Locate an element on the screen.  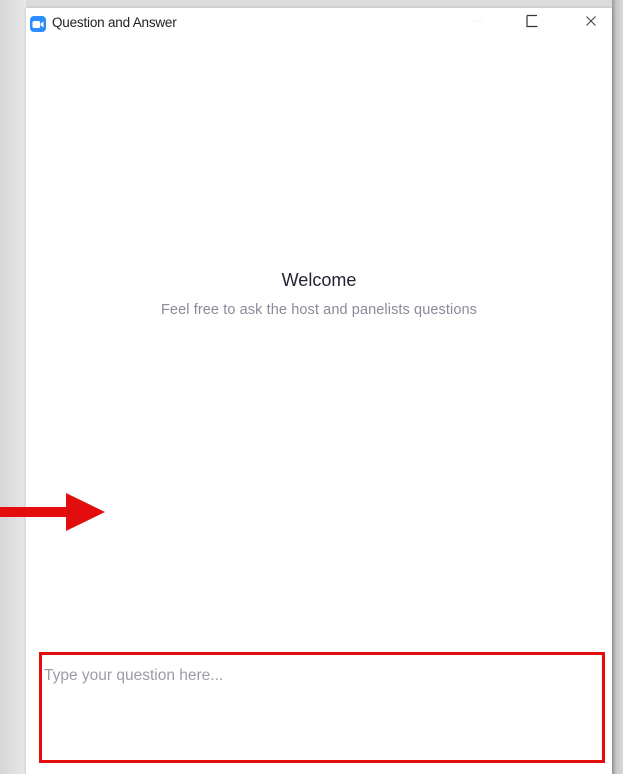
arrow-right-icon is located at coordinates (53, 515).